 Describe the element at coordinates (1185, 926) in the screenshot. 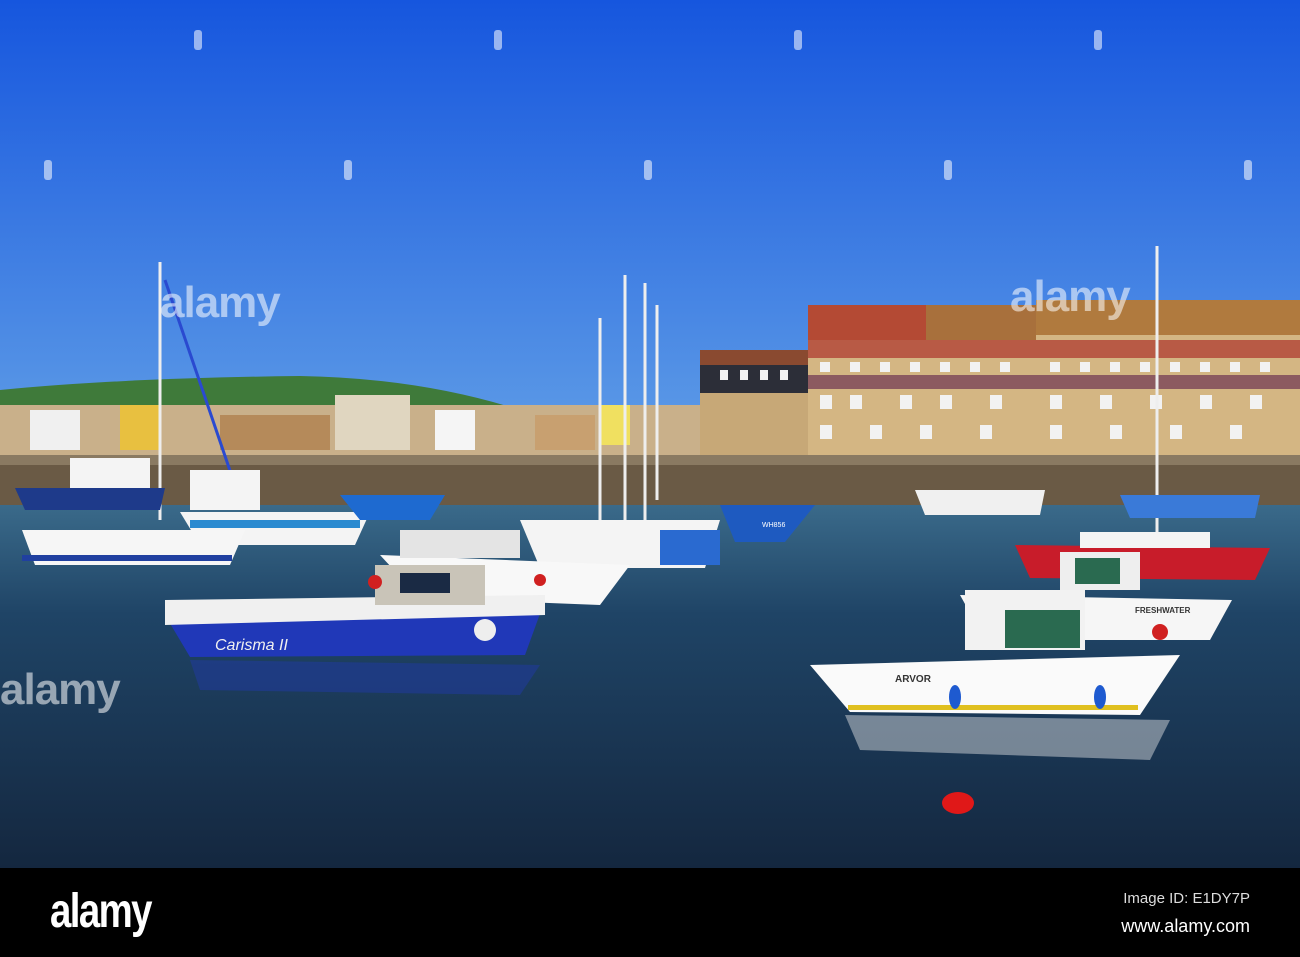

I see `website-link: www.alamy.com` at that location.